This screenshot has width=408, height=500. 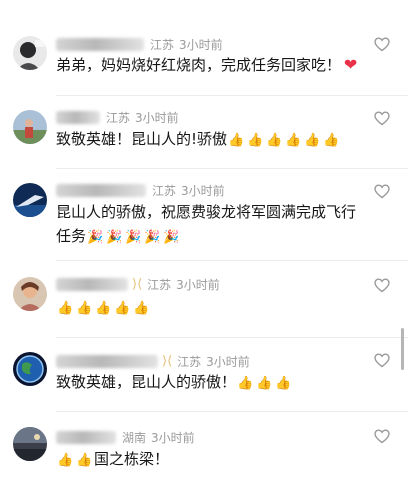 I want to click on comment-text: 👍 👍 👍 👍 👍, so click(x=213, y=308).